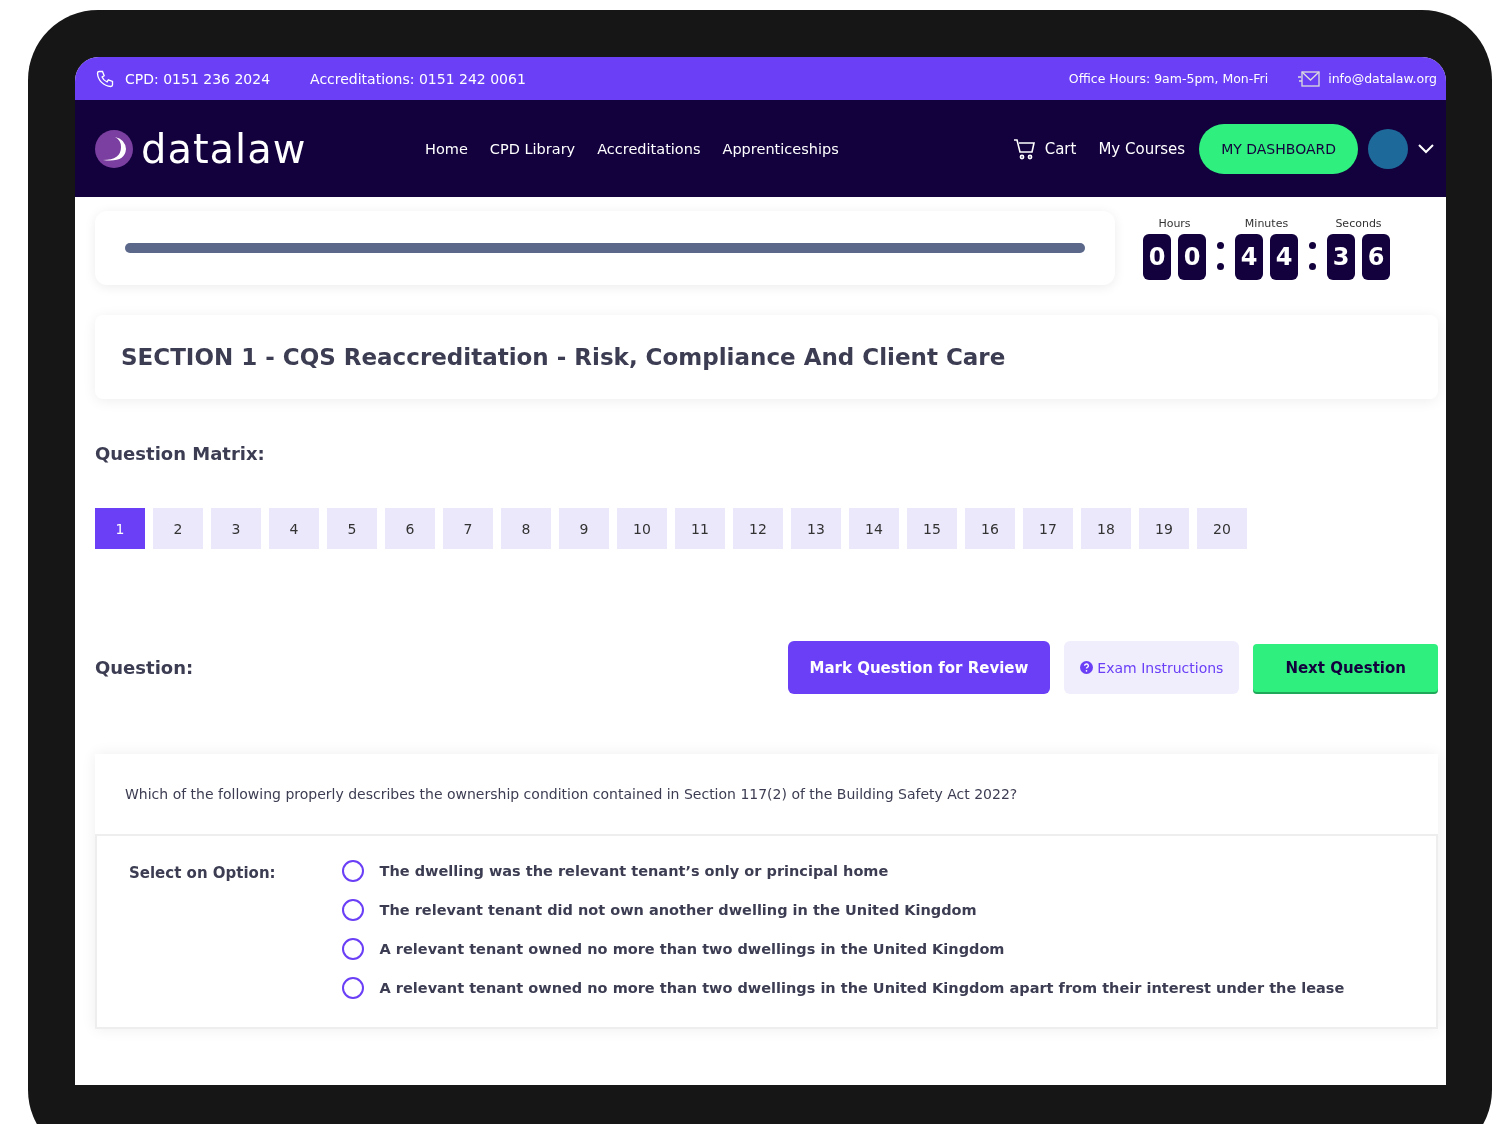 The width and height of the screenshot is (1503, 1124). Describe the element at coordinates (1024, 148) in the screenshot. I see `cart-icon` at that location.